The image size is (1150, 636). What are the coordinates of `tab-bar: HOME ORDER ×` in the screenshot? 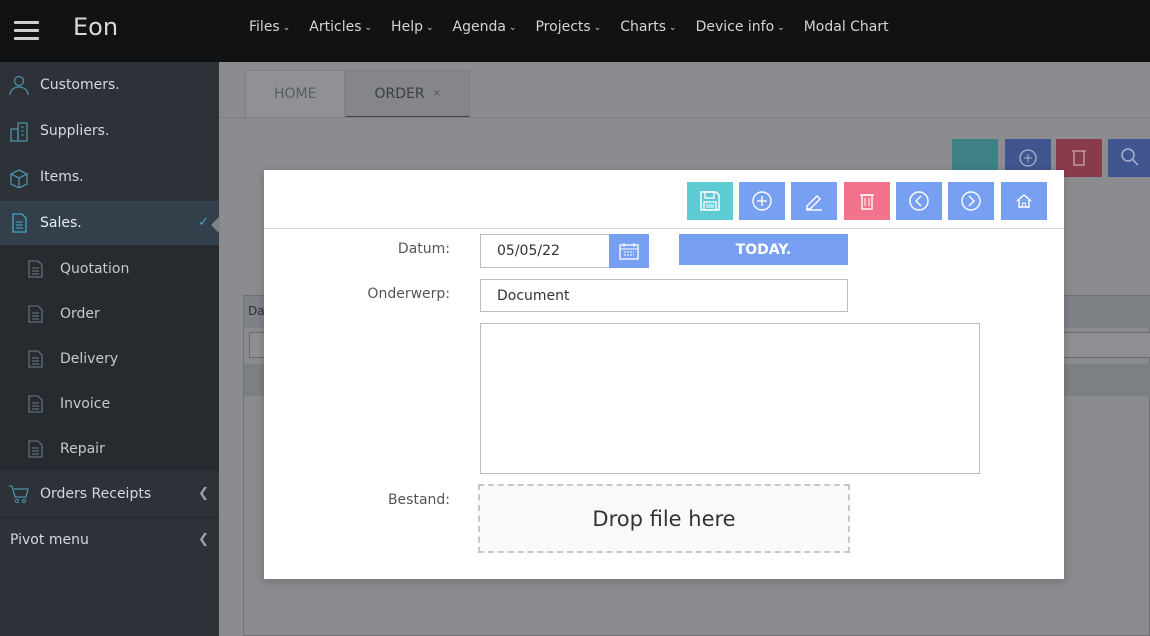 It's located at (357, 94).